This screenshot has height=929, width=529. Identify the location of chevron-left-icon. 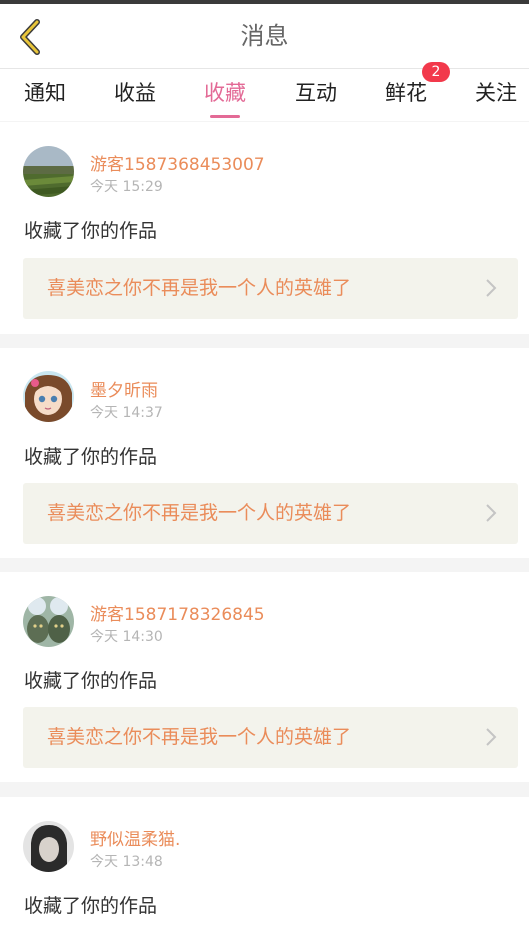
(30, 37).